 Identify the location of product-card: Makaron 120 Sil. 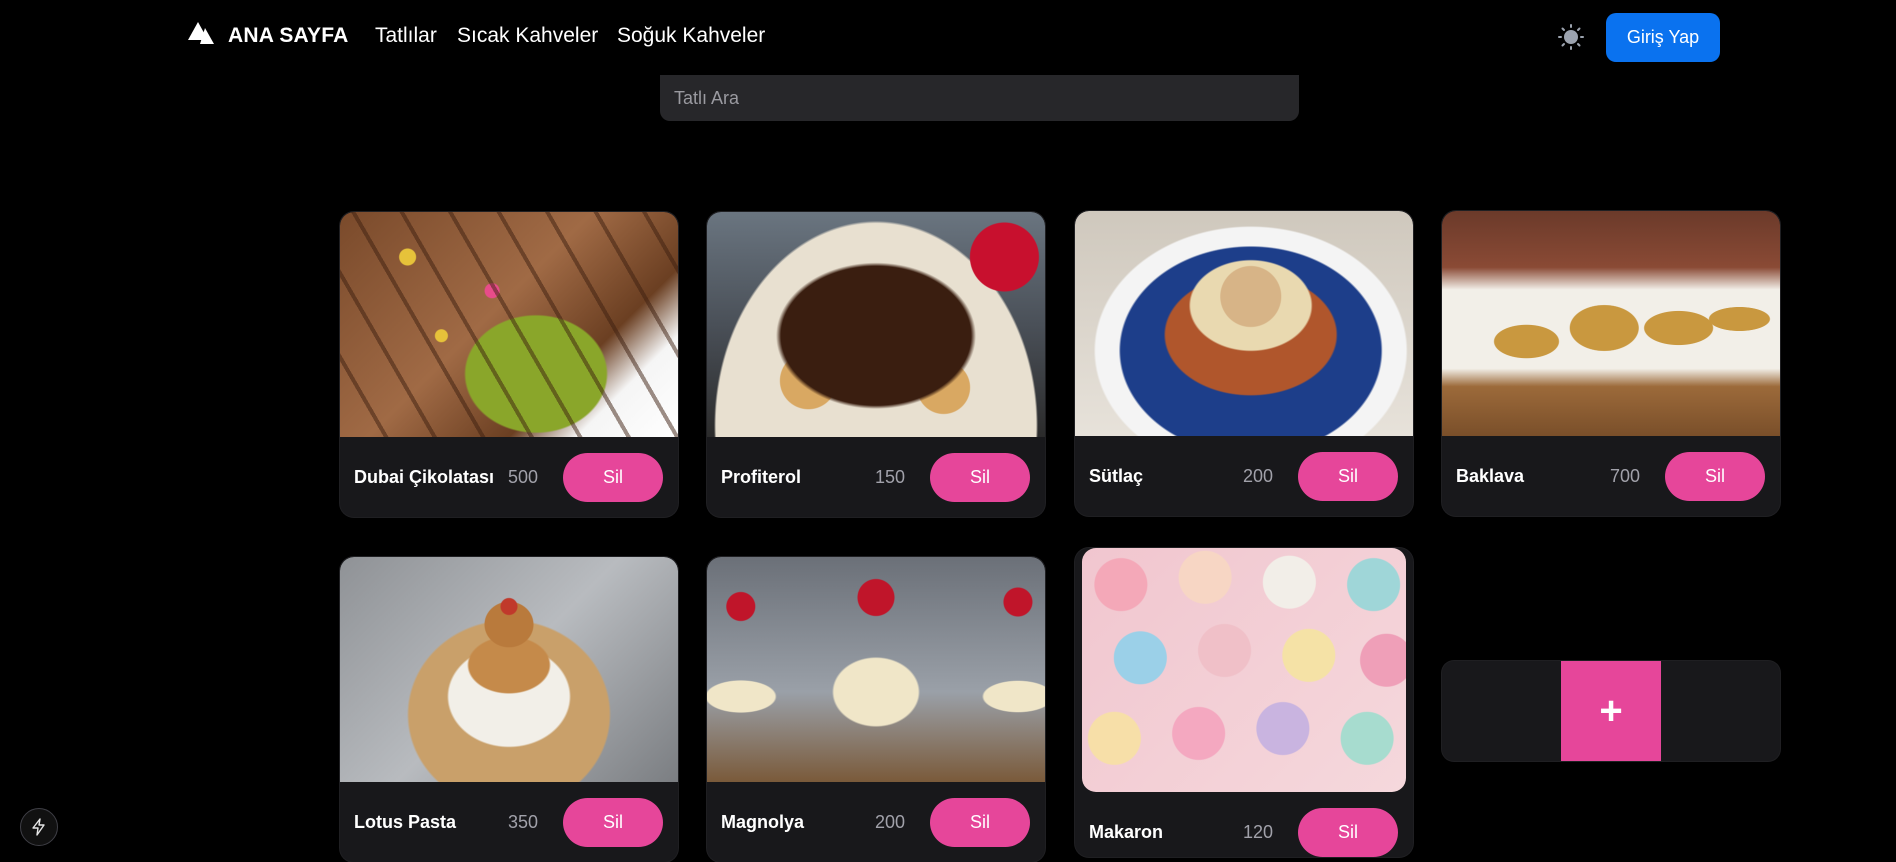
(1244, 702).